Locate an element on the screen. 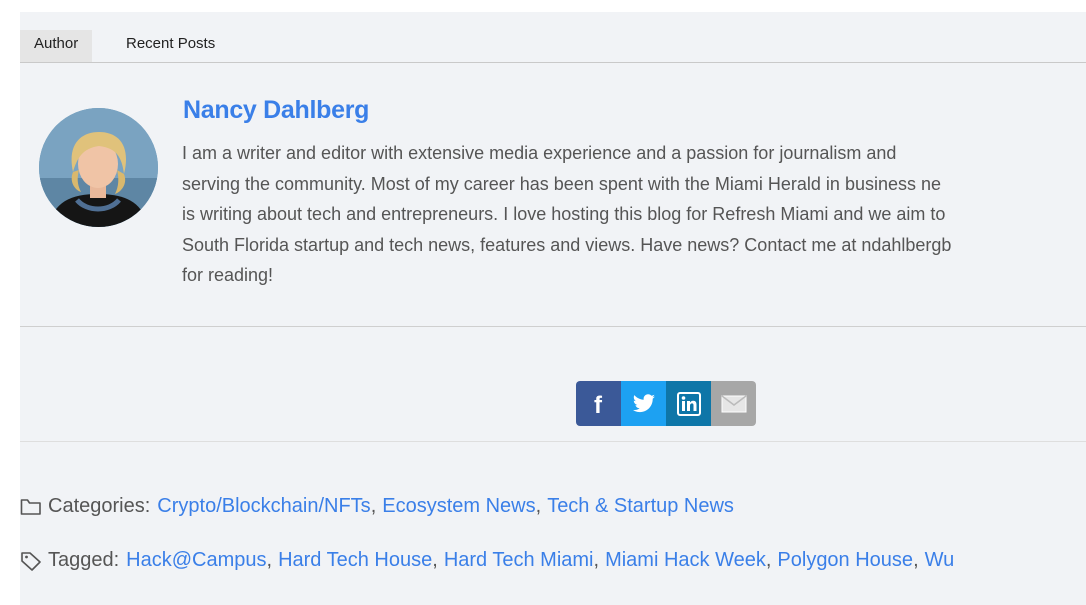 This screenshot has width=1086, height=605. twitter-icon is located at coordinates (643, 402).